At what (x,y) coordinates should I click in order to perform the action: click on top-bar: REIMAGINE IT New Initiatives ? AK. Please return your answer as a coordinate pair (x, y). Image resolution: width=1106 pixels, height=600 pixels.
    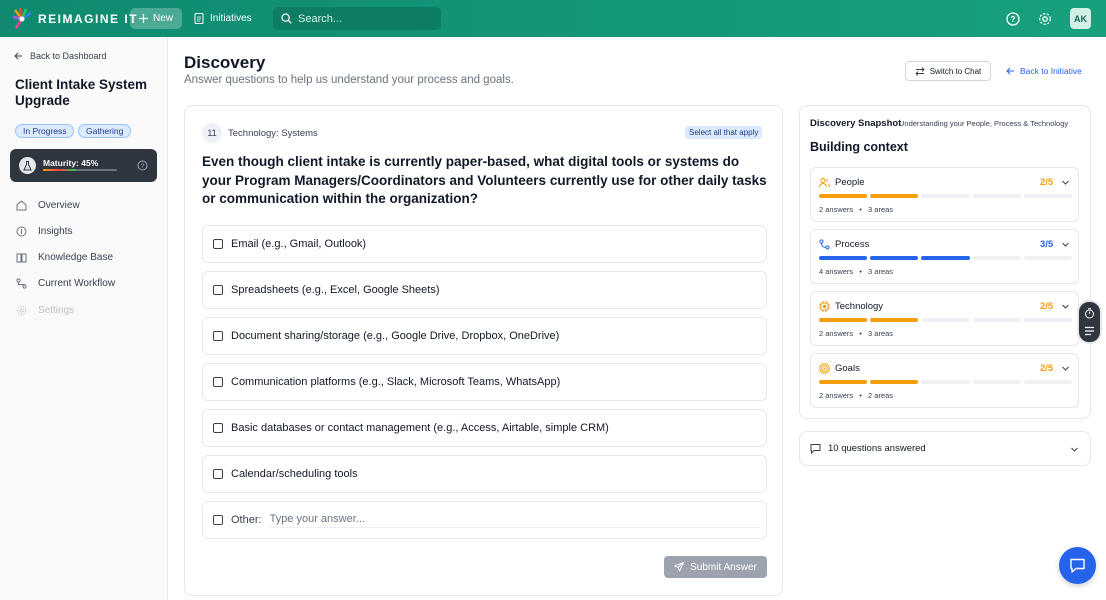
    Looking at the image, I should click on (553, 18).